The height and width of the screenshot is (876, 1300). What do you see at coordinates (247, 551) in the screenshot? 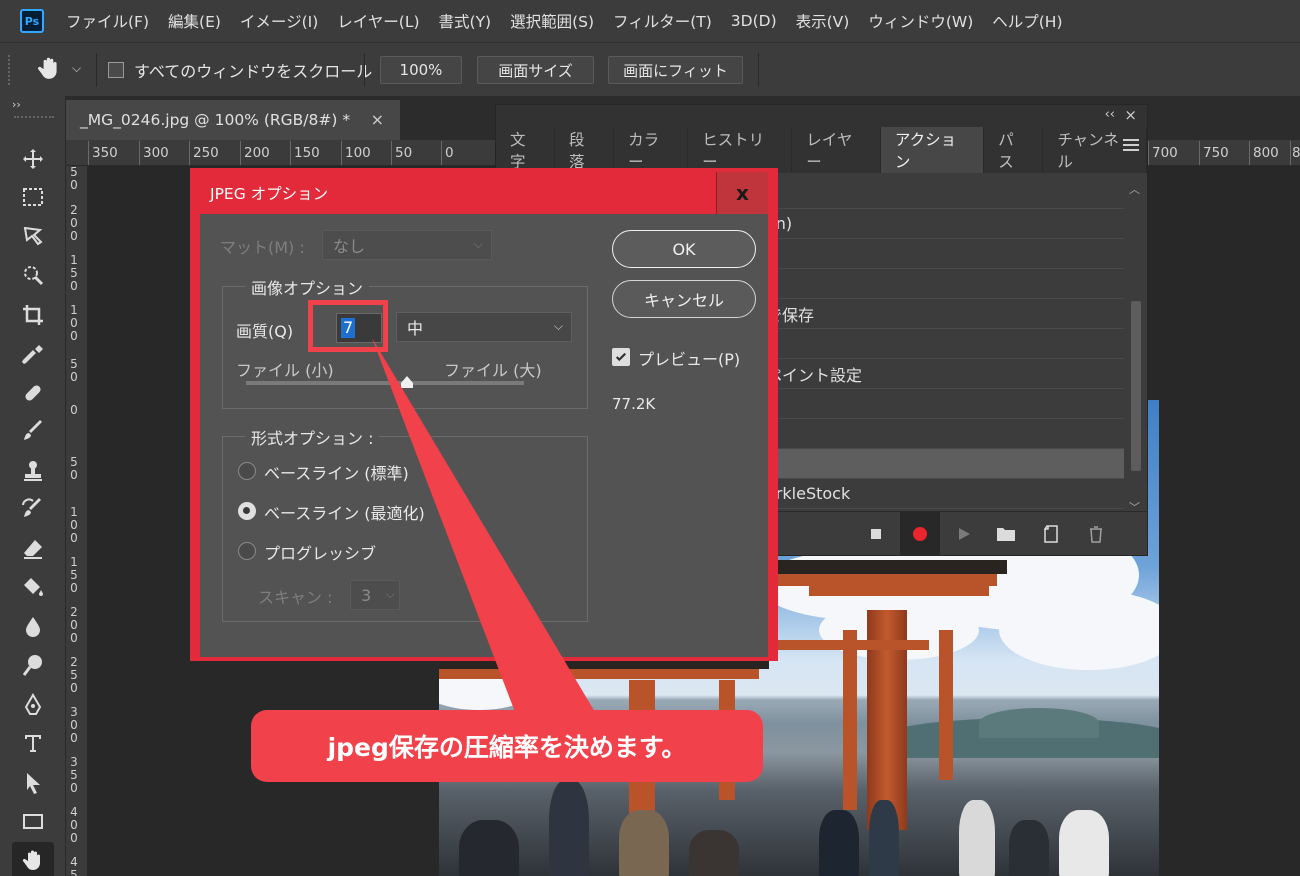
I see `format-radio-progressive` at bounding box center [247, 551].